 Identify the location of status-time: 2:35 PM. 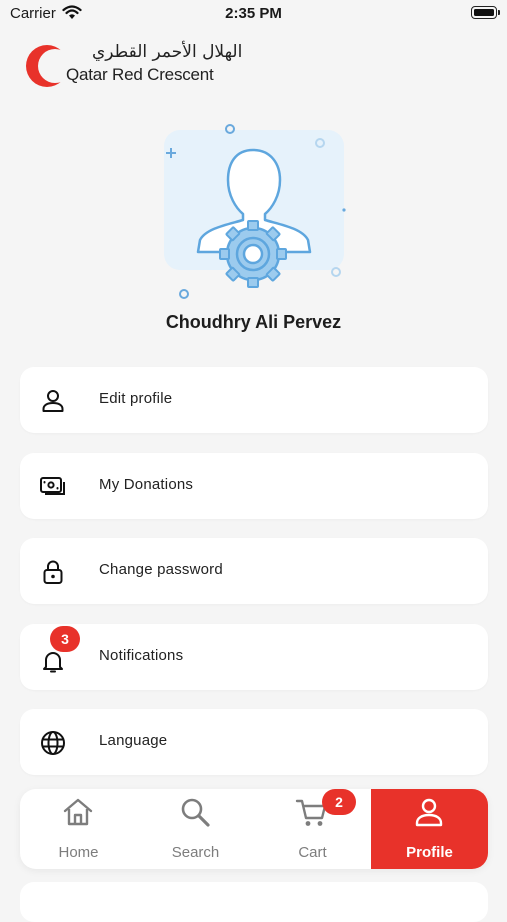
(253, 13).